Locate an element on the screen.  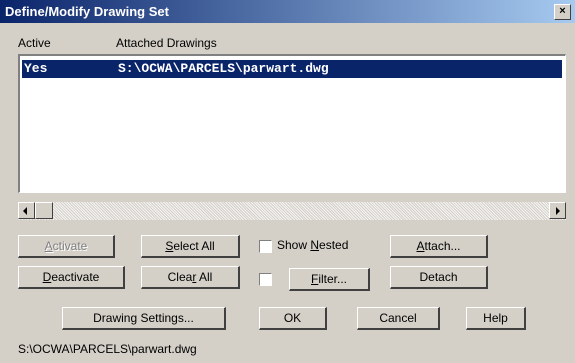
activate-mnemonic: A is located at coordinates (48, 246).